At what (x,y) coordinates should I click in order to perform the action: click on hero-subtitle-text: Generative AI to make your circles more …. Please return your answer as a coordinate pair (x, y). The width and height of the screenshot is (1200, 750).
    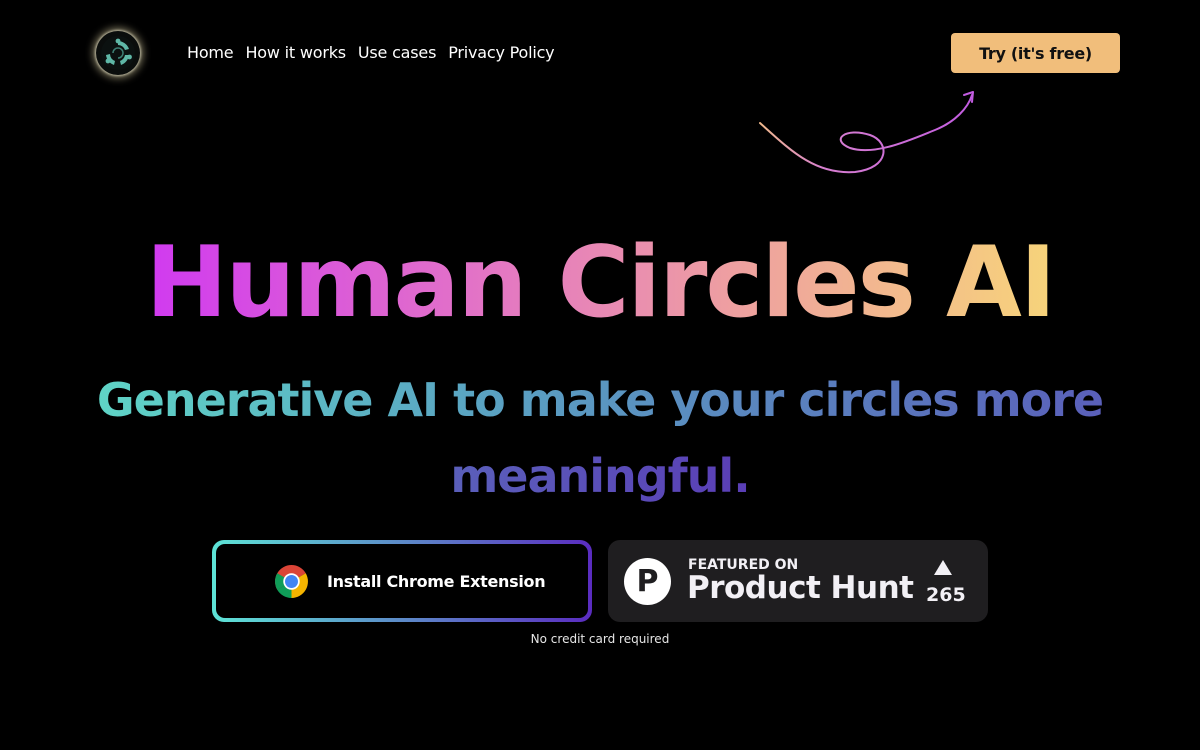
    Looking at the image, I should click on (600, 438).